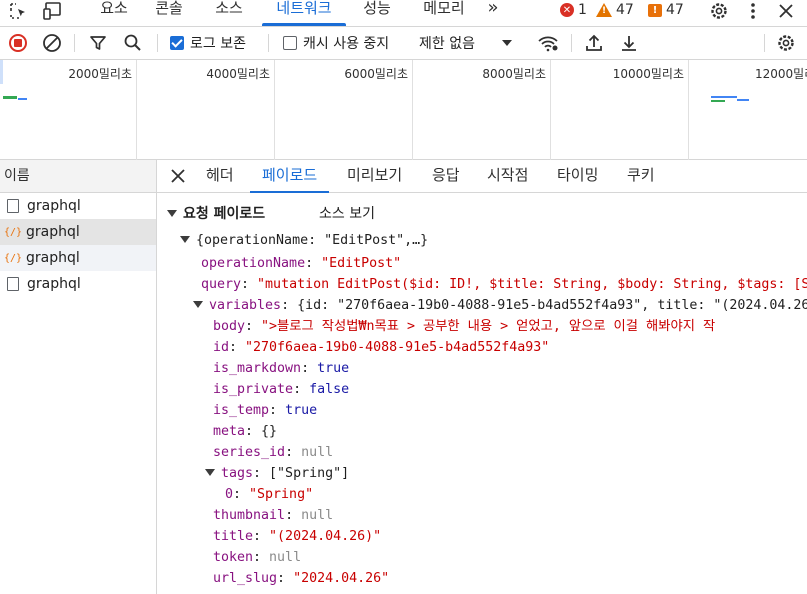 Image resolution: width=807 pixels, height=594 pixels. I want to click on preserve-log-label: 로그 보존, so click(218, 44).